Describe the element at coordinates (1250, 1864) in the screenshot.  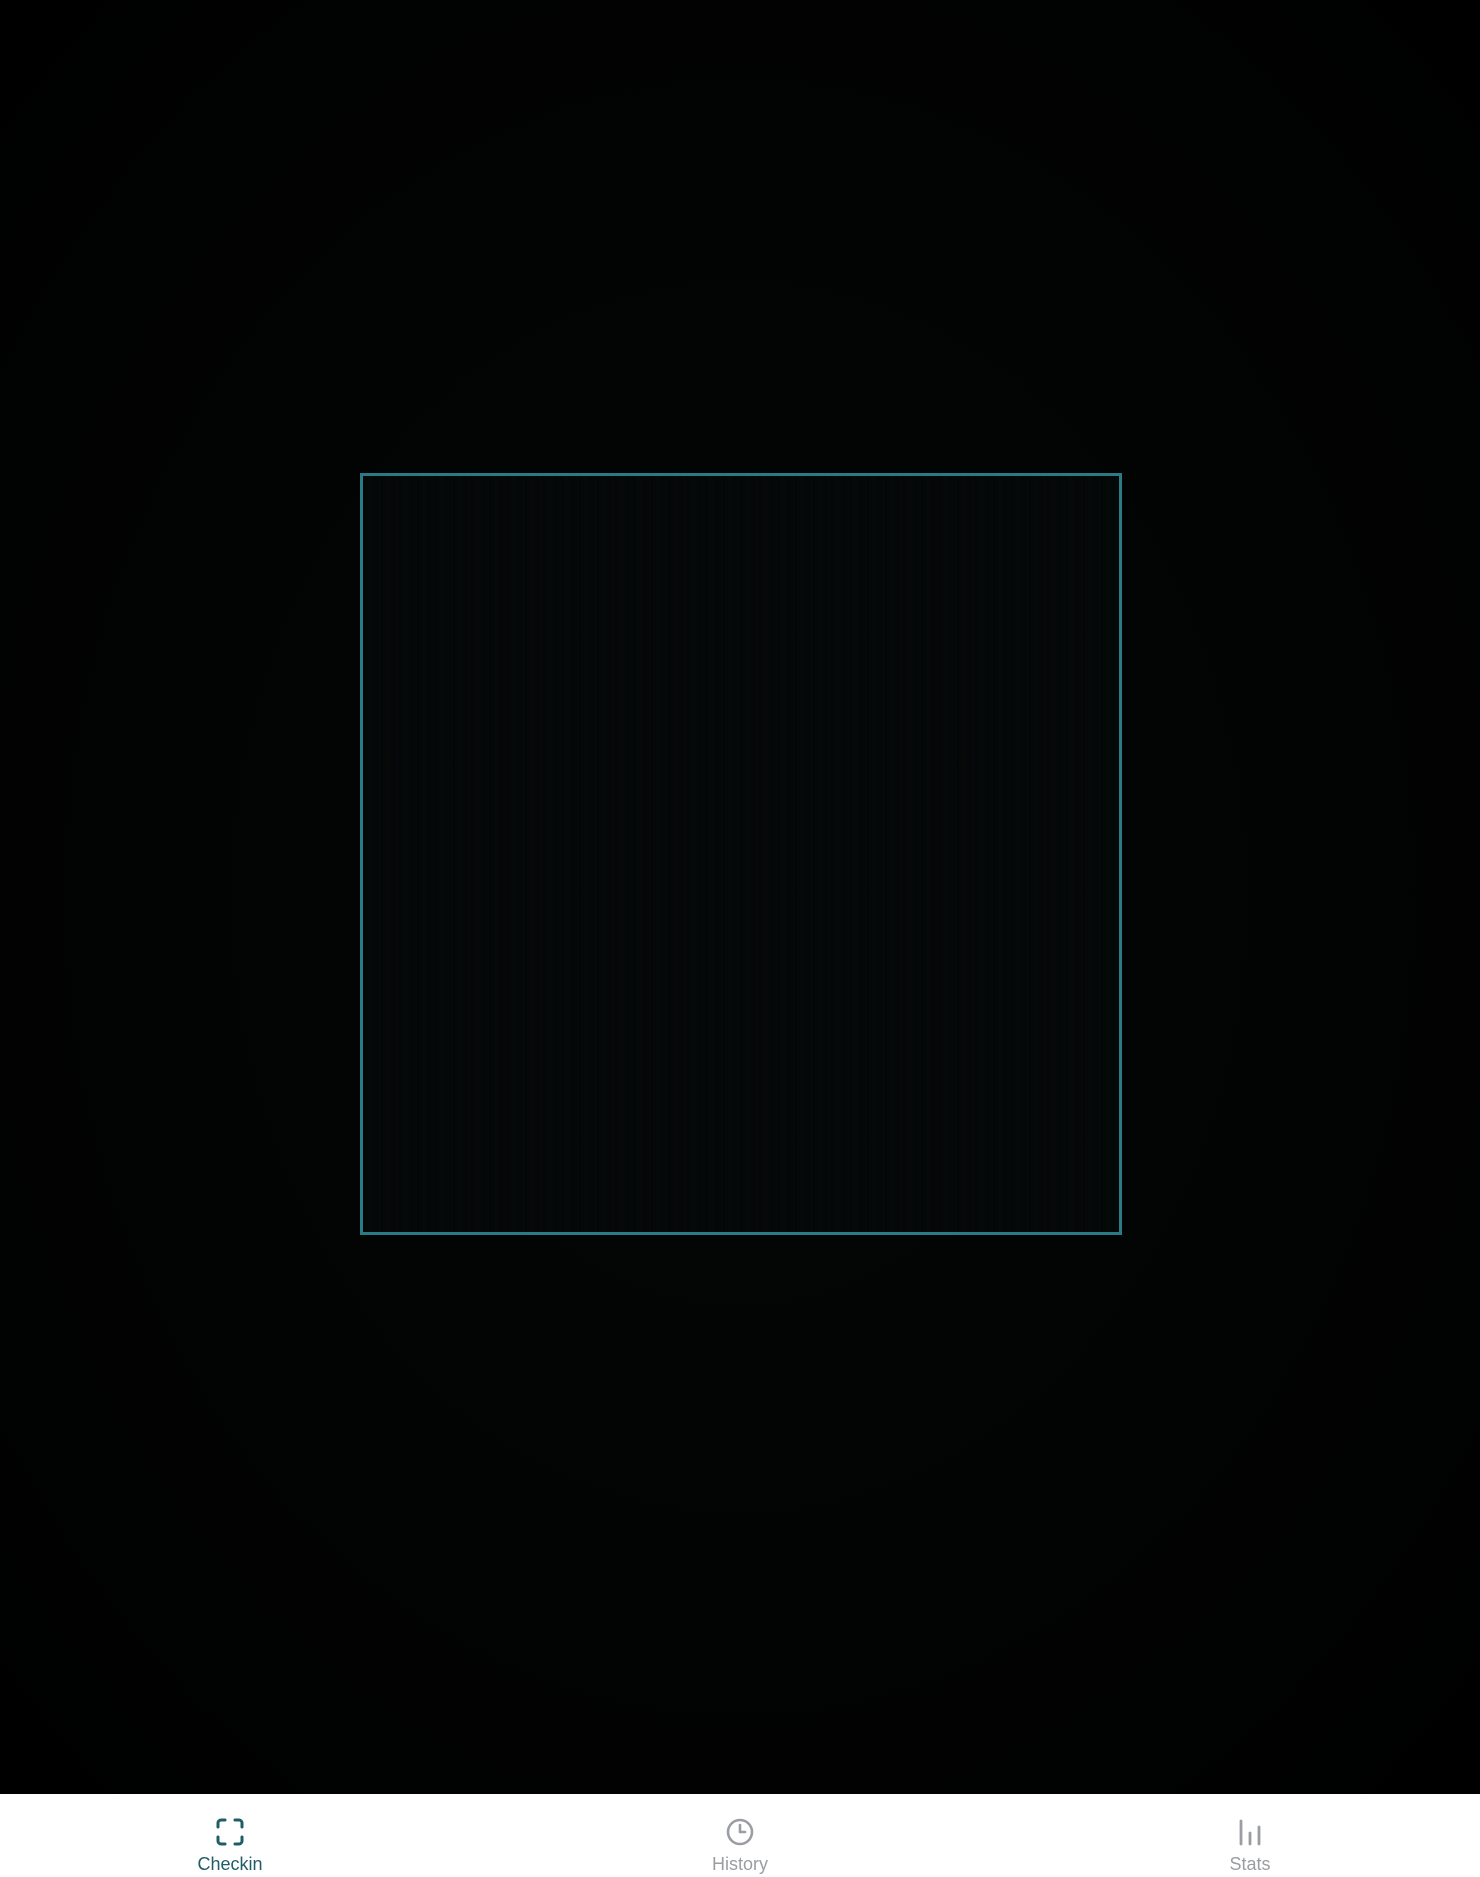
I see `tab-stats-label: Stats` at that location.